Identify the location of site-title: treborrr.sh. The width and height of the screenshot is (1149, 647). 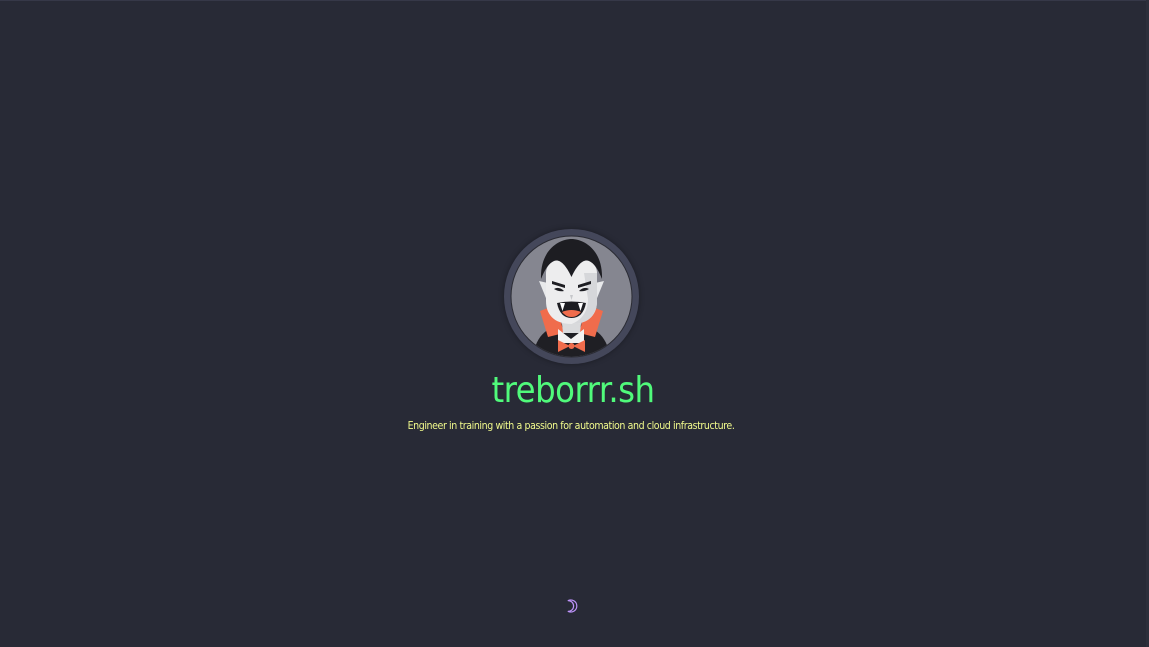
(573, 390).